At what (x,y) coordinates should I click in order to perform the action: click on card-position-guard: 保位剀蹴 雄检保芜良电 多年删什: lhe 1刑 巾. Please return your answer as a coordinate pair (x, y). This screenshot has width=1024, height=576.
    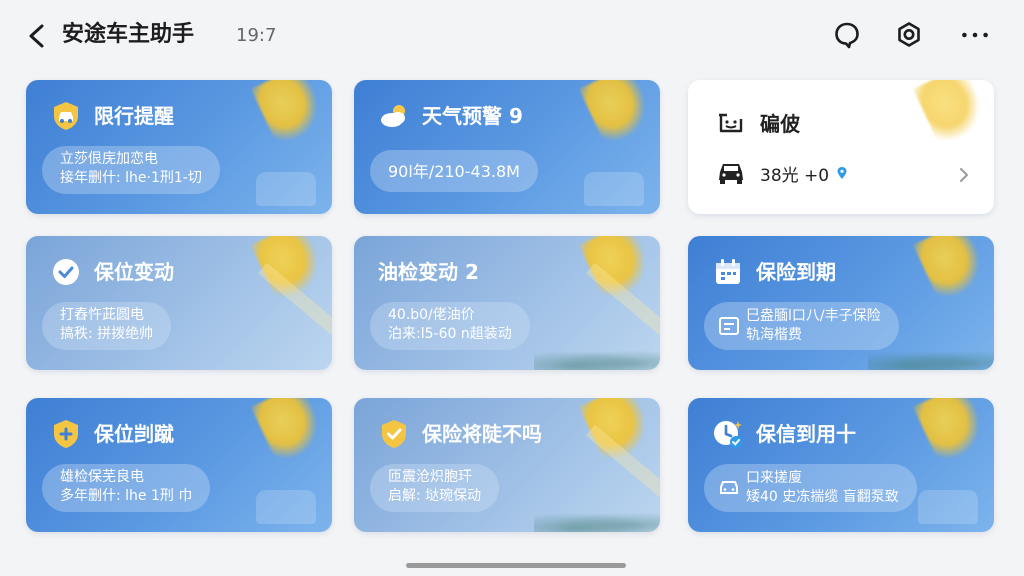
    Looking at the image, I should click on (179, 465).